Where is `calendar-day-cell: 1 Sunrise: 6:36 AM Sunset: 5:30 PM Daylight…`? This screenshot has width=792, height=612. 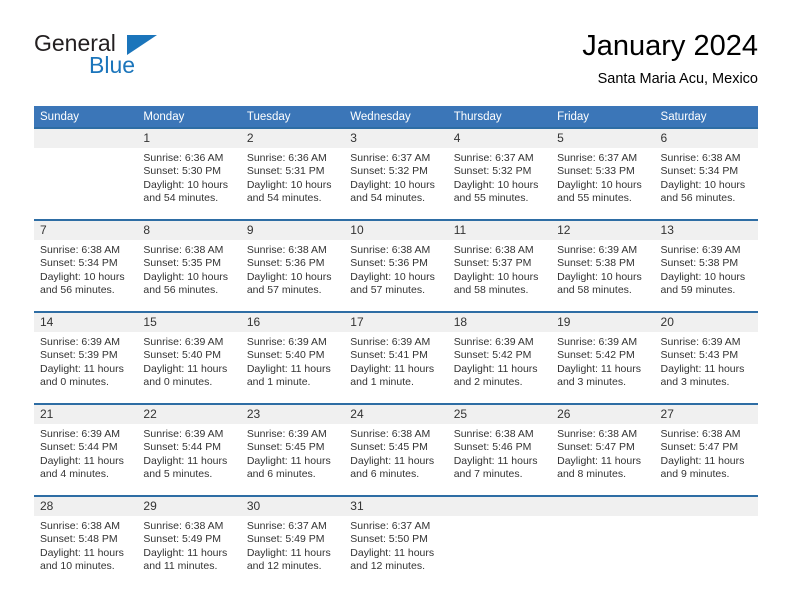 calendar-day-cell: 1 Sunrise: 6:36 AM Sunset: 5:30 PM Daylight… is located at coordinates (189, 173).